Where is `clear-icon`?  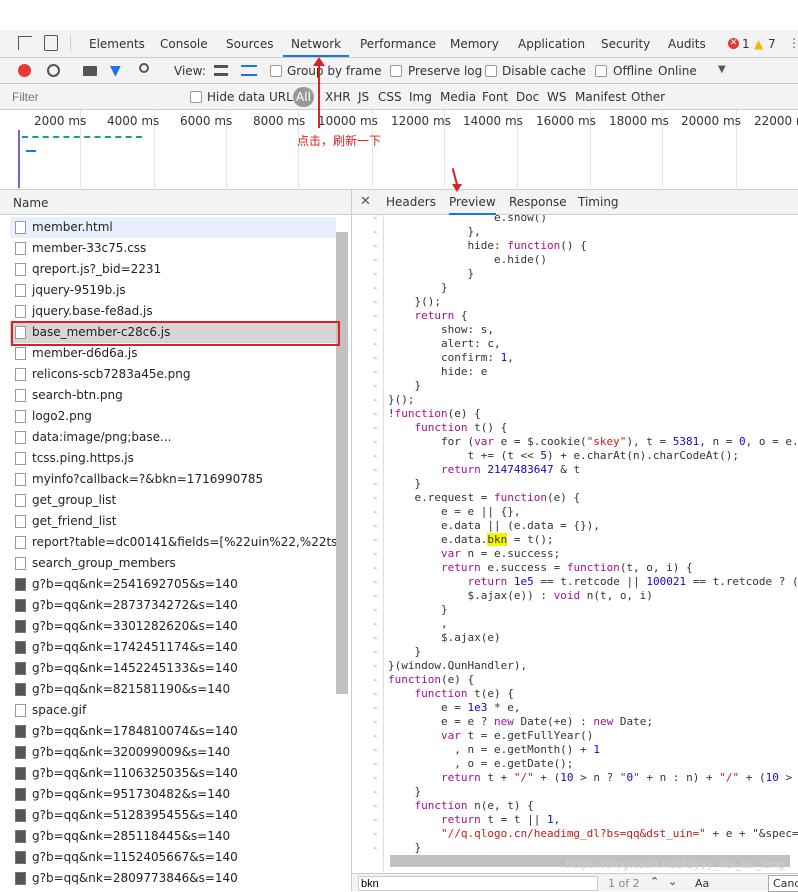
clear-icon is located at coordinates (53, 70).